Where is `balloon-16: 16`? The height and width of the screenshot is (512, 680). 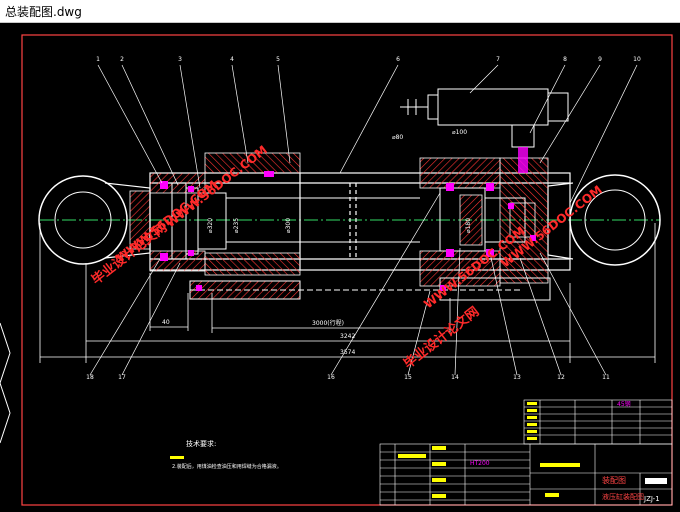
balloon-16: 16 is located at coordinates (331, 377).